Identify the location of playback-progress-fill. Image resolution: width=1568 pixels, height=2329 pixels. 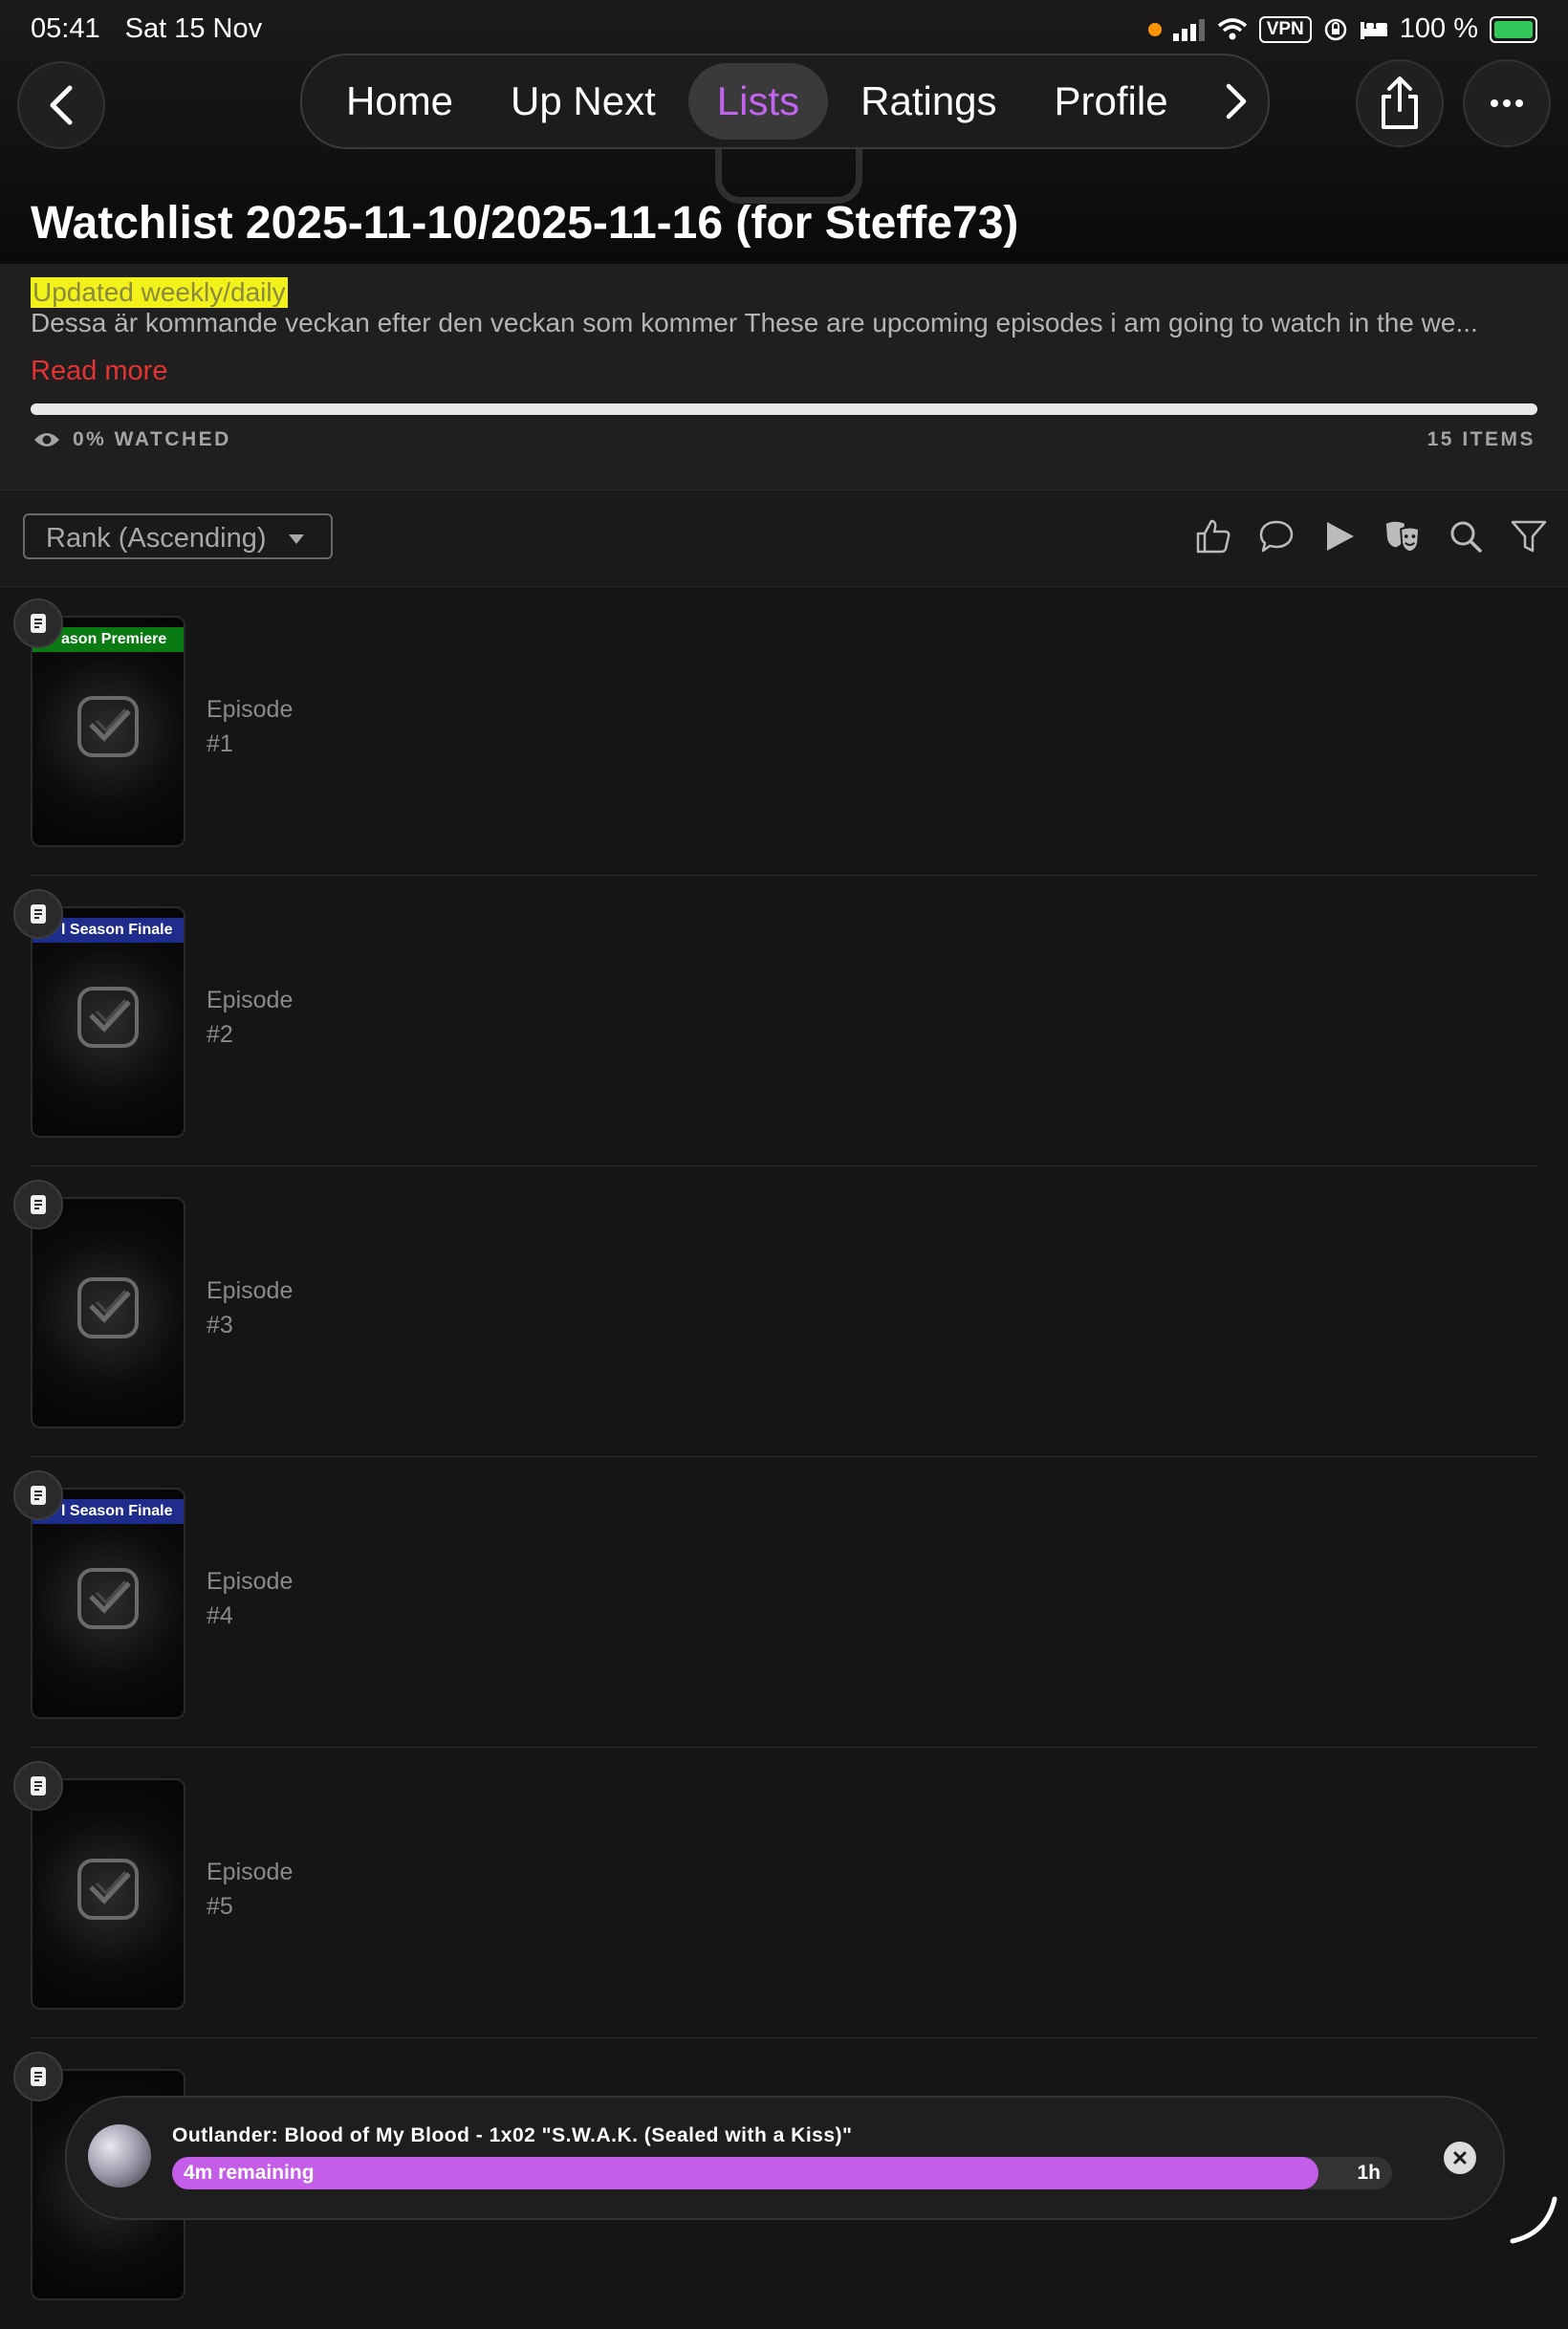
(745, 2173).